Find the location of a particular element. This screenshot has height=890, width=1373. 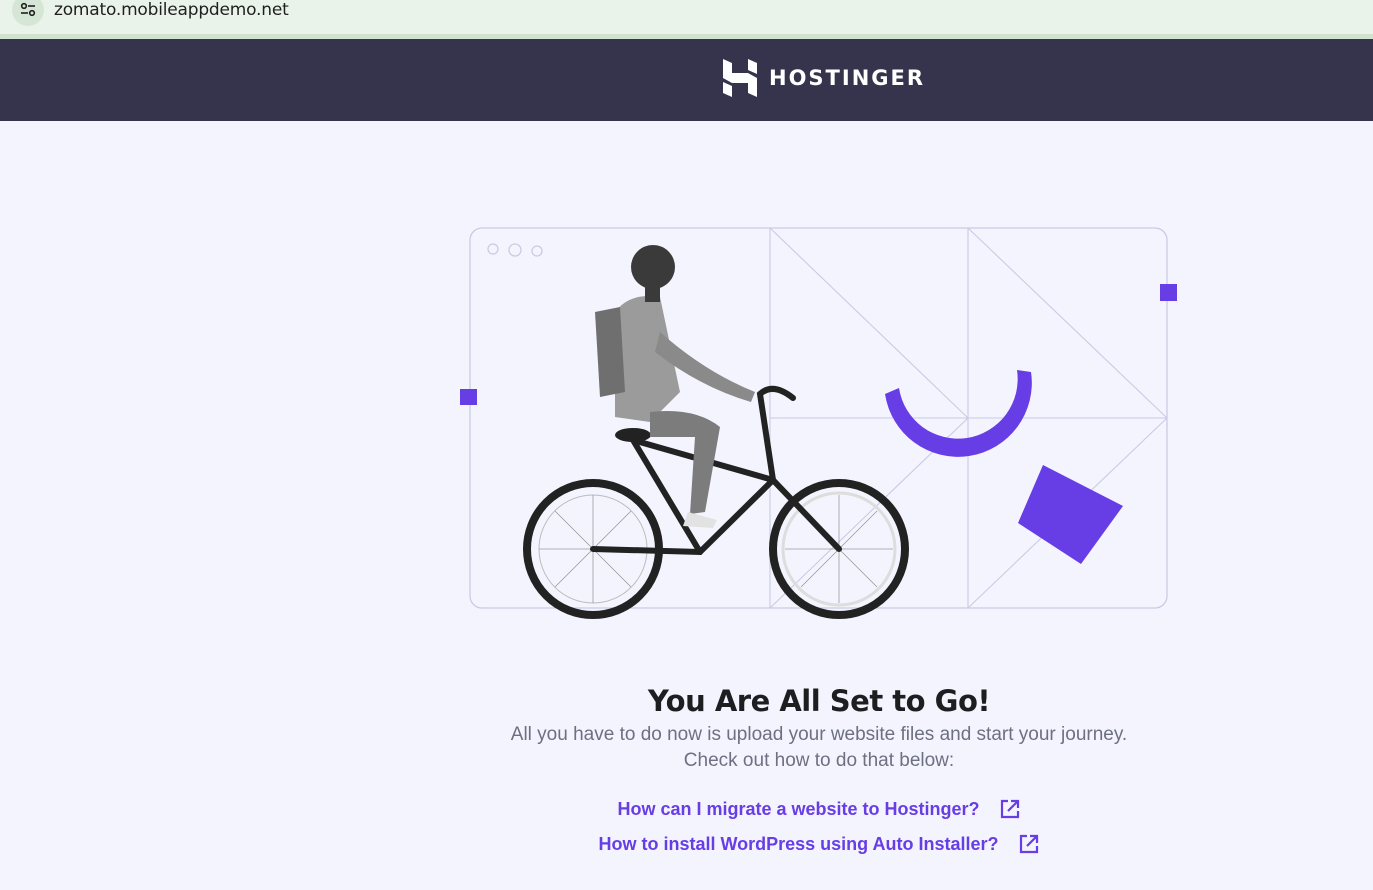

site-info-button is located at coordinates (28, 13).